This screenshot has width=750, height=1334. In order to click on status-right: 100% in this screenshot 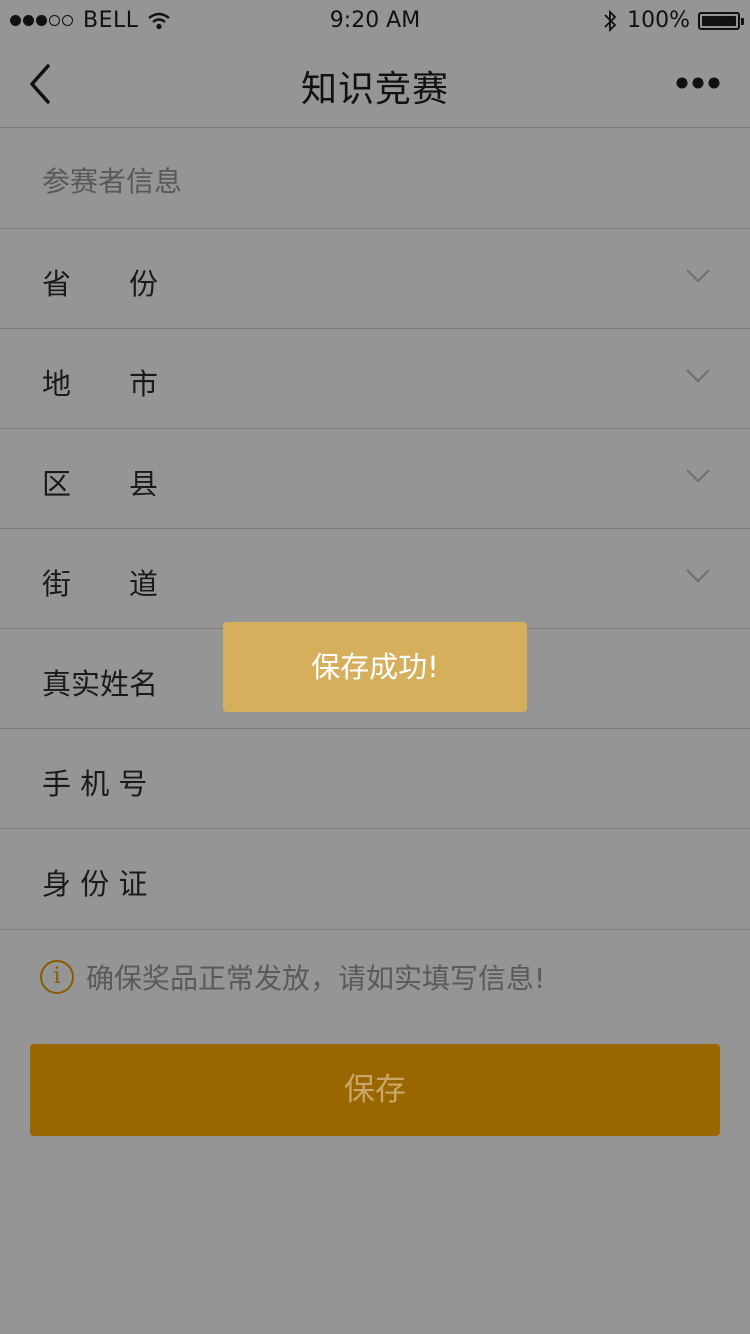, I will do `click(673, 20)`.